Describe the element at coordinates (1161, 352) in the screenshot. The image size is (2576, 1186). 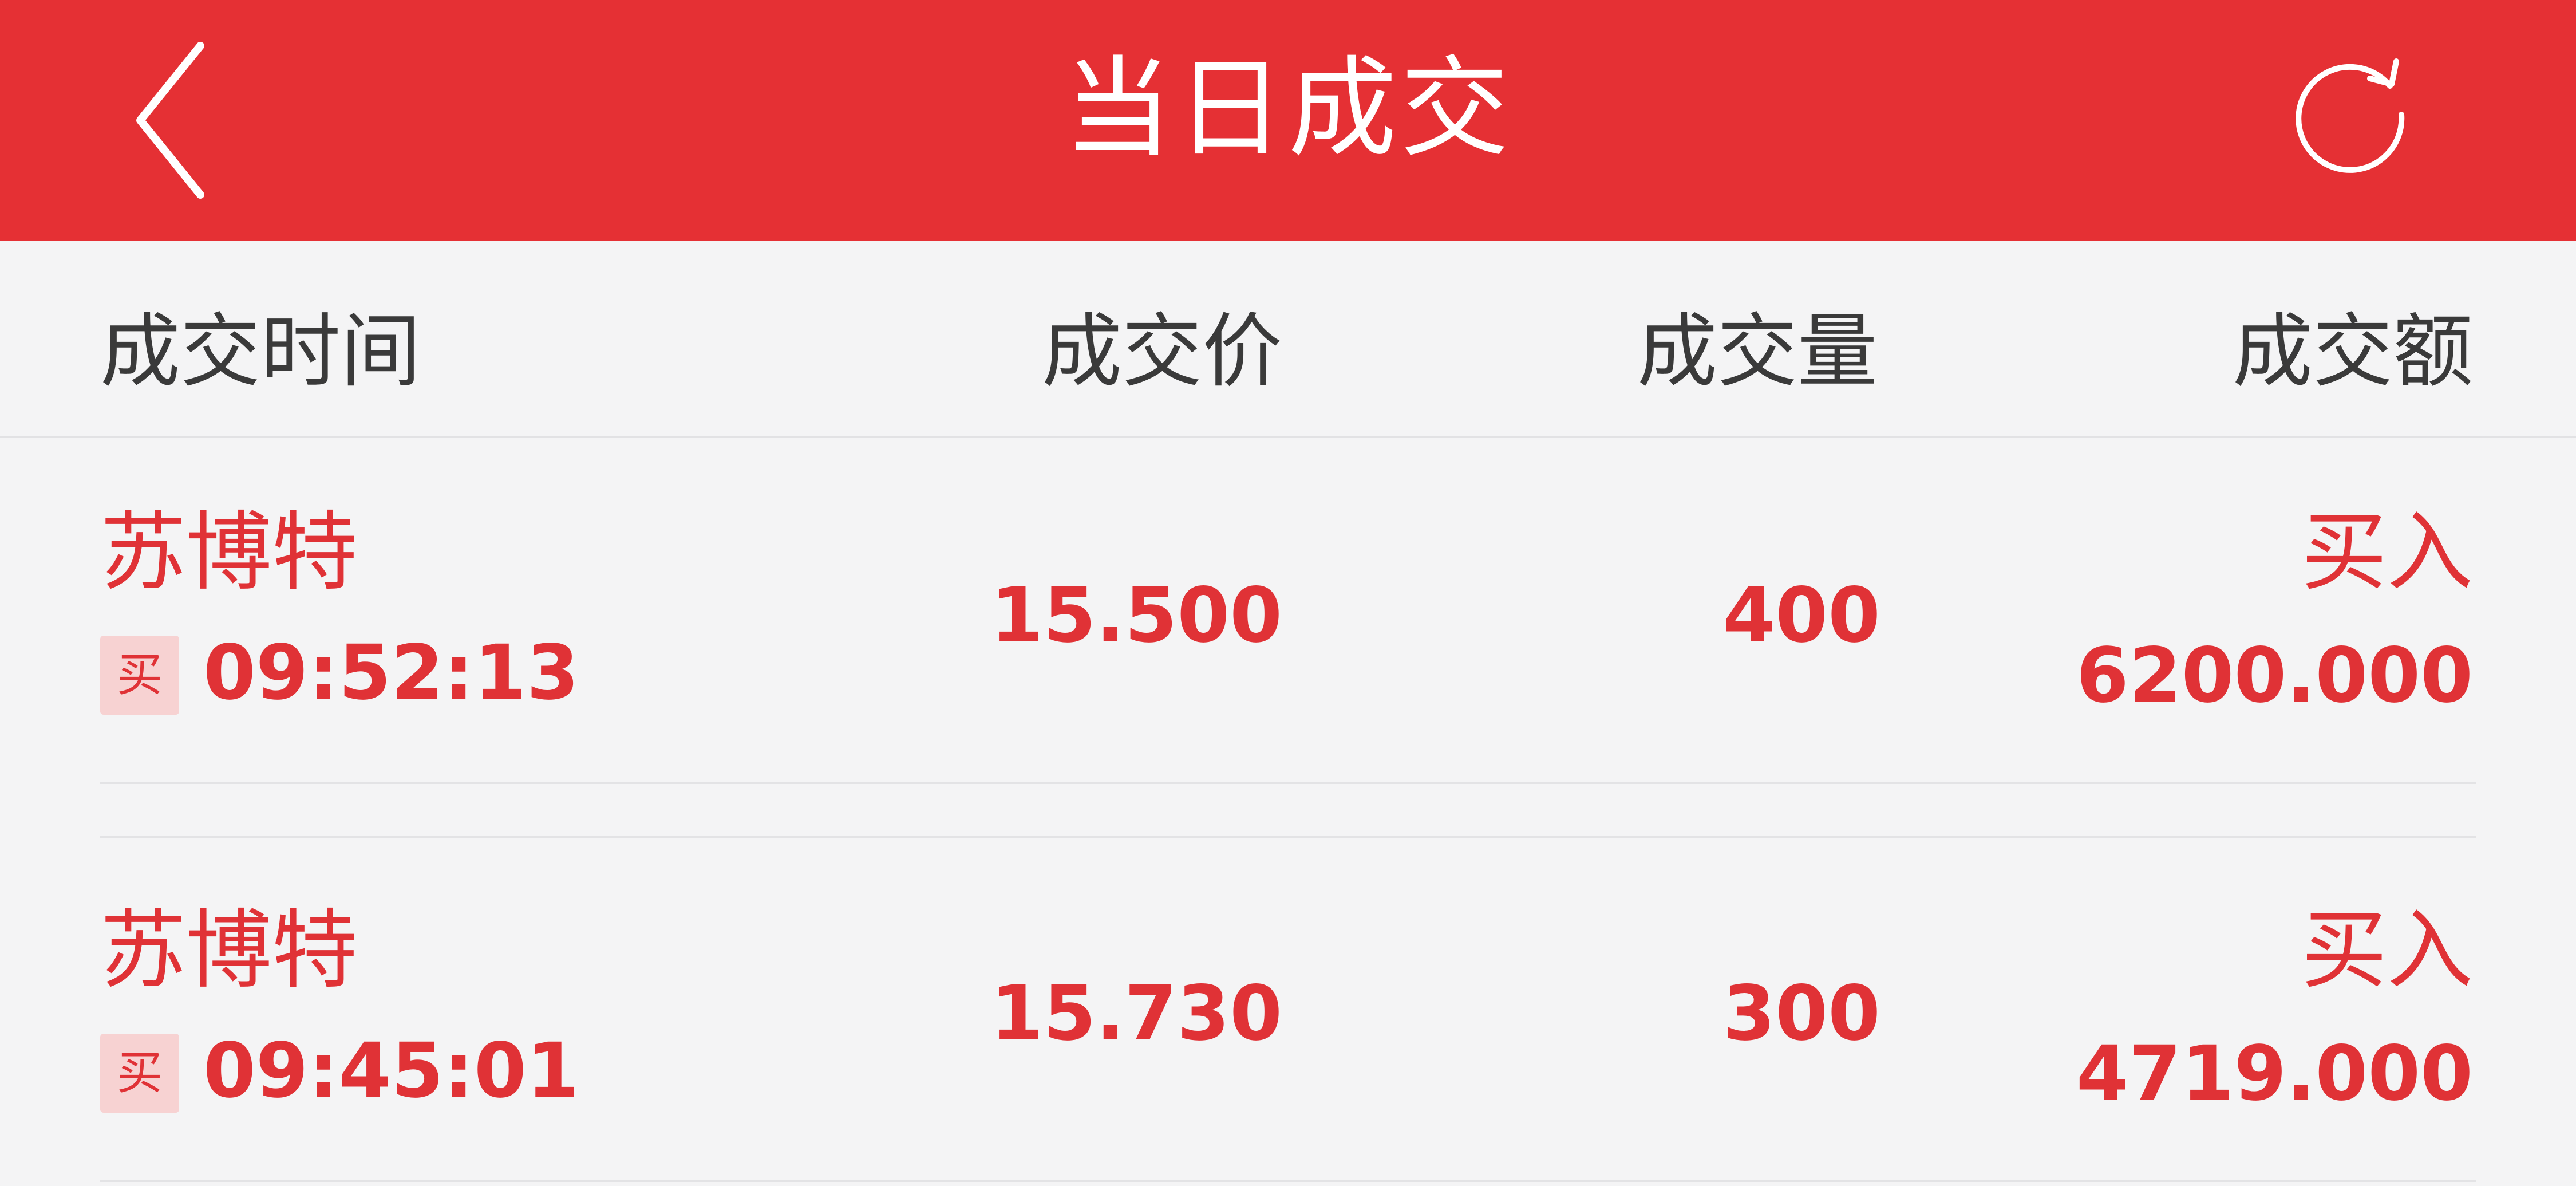
I see `column-header-price: 成交价` at that location.